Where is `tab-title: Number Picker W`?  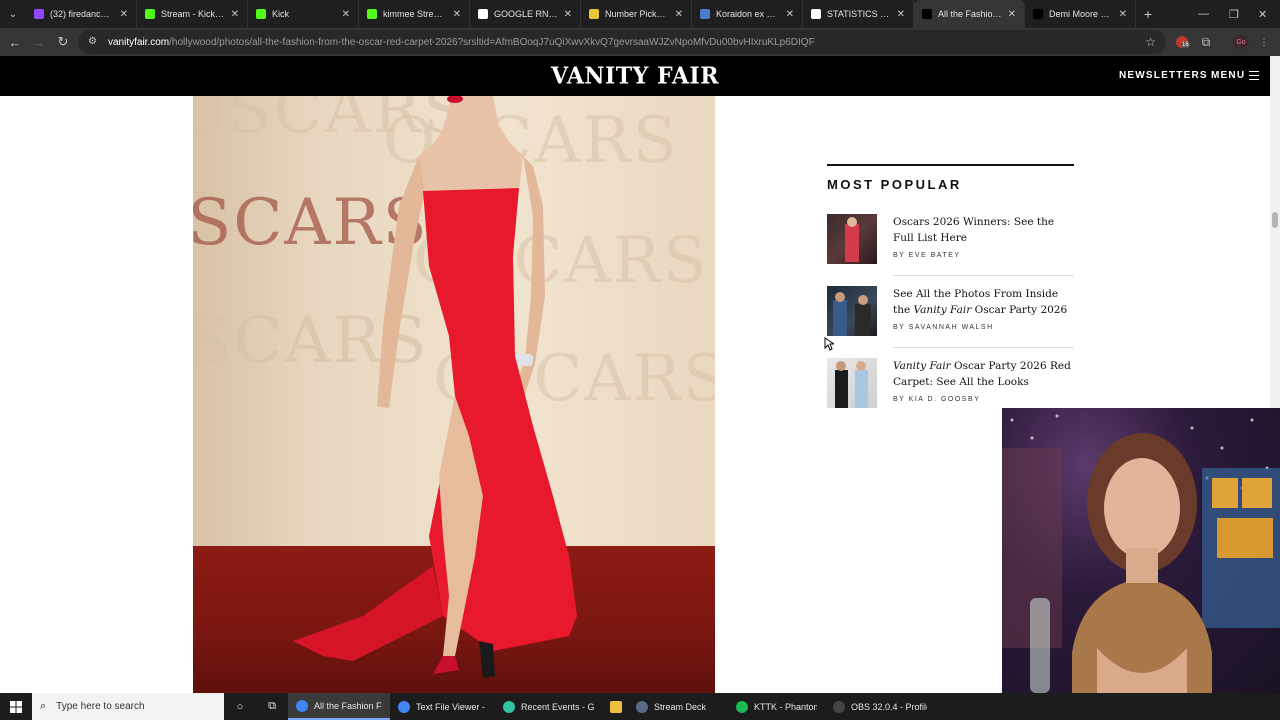 tab-title: Number Picker W is located at coordinates (637, 14).